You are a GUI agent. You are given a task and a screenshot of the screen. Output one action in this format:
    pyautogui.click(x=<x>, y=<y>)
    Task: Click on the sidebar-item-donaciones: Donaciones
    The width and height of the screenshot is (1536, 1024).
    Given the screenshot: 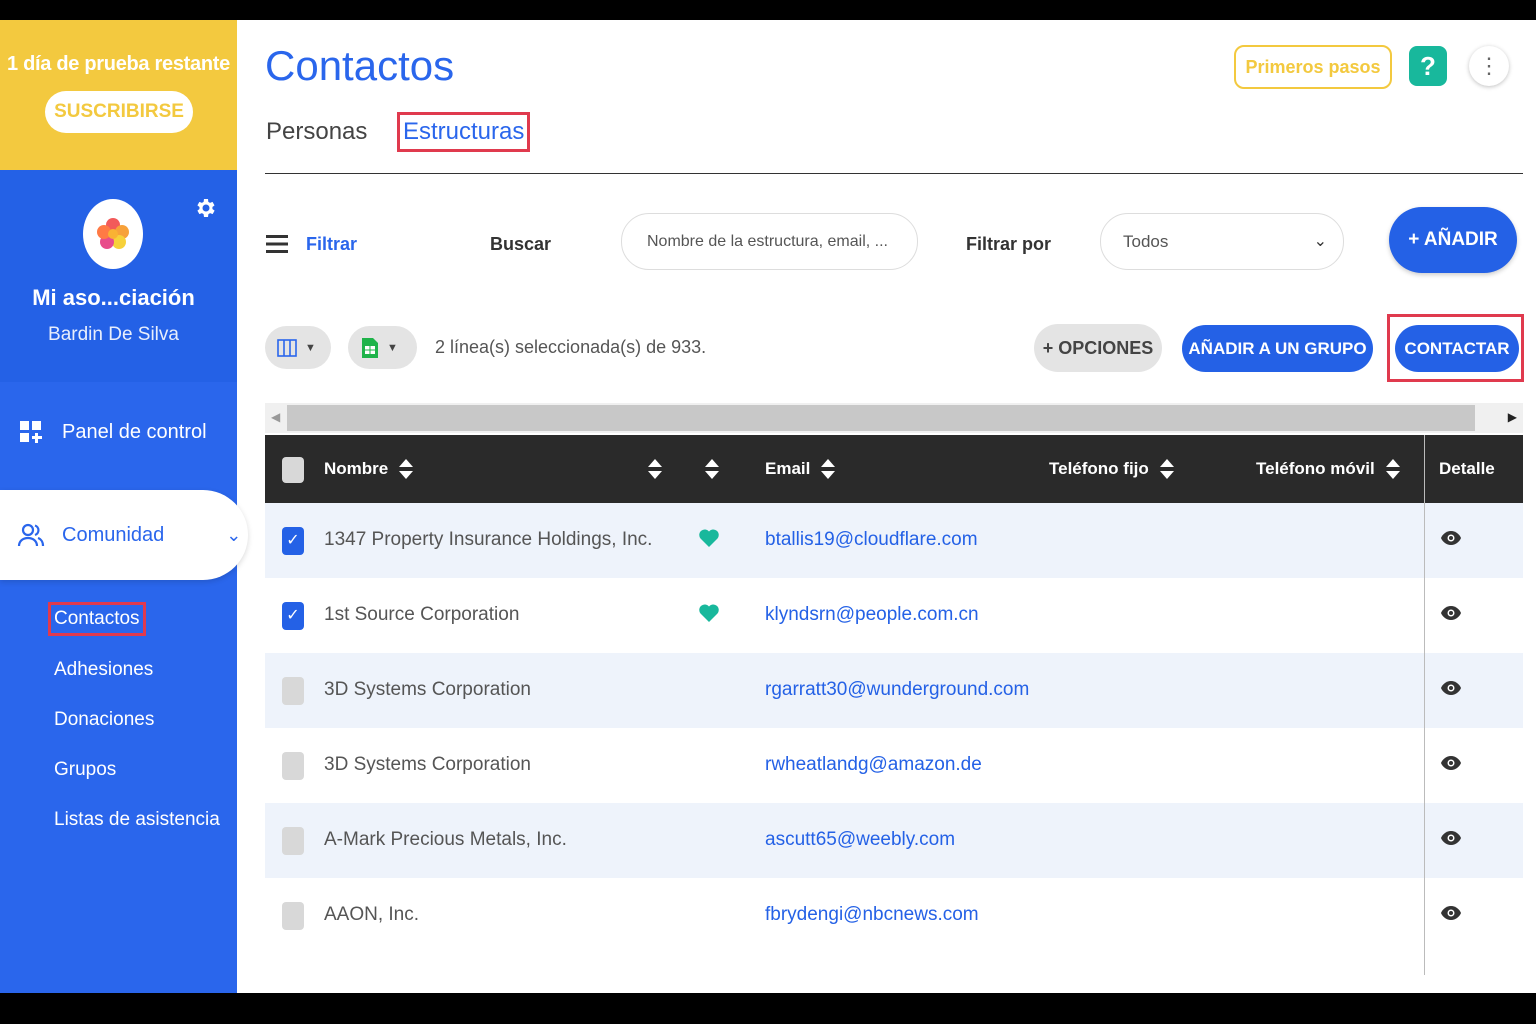 What is the action you would take?
    pyautogui.click(x=104, y=720)
    